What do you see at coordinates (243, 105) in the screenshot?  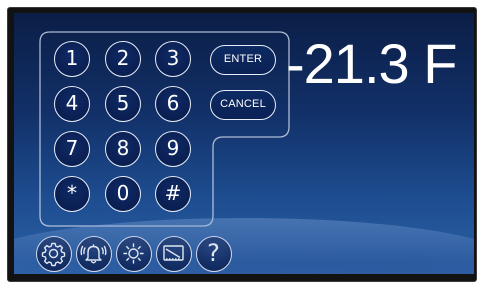 I see `cancel-button: CANCEL` at bounding box center [243, 105].